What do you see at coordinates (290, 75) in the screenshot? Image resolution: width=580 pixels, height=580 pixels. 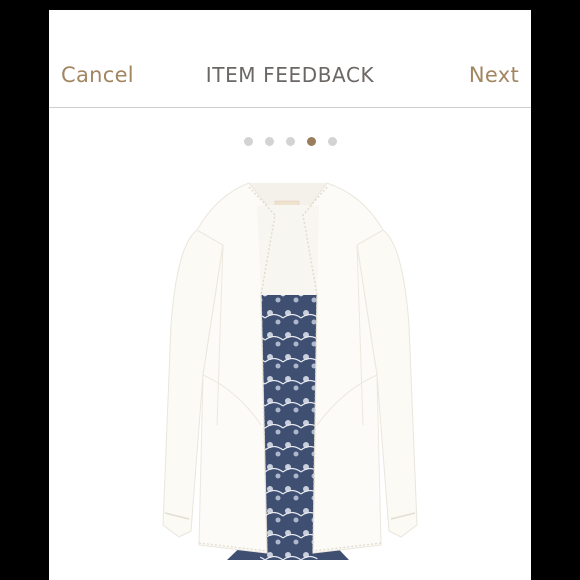 I see `page-title: ITEM FEEDBACK` at bounding box center [290, 75].